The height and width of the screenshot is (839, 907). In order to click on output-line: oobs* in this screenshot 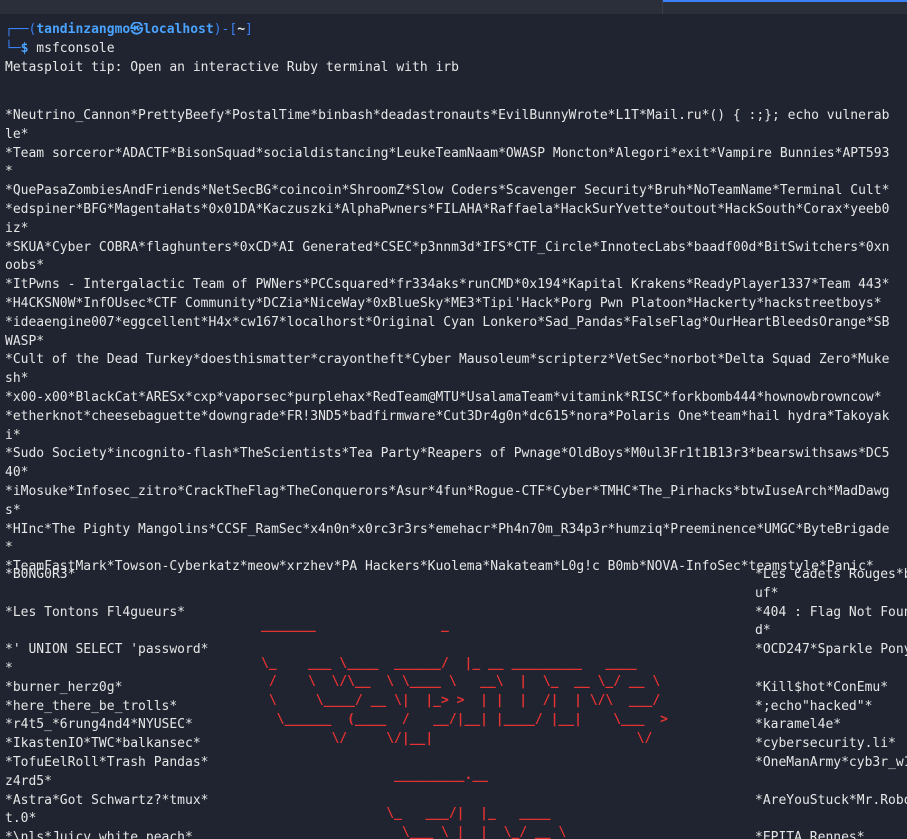, I will do `click(25, 266)`.